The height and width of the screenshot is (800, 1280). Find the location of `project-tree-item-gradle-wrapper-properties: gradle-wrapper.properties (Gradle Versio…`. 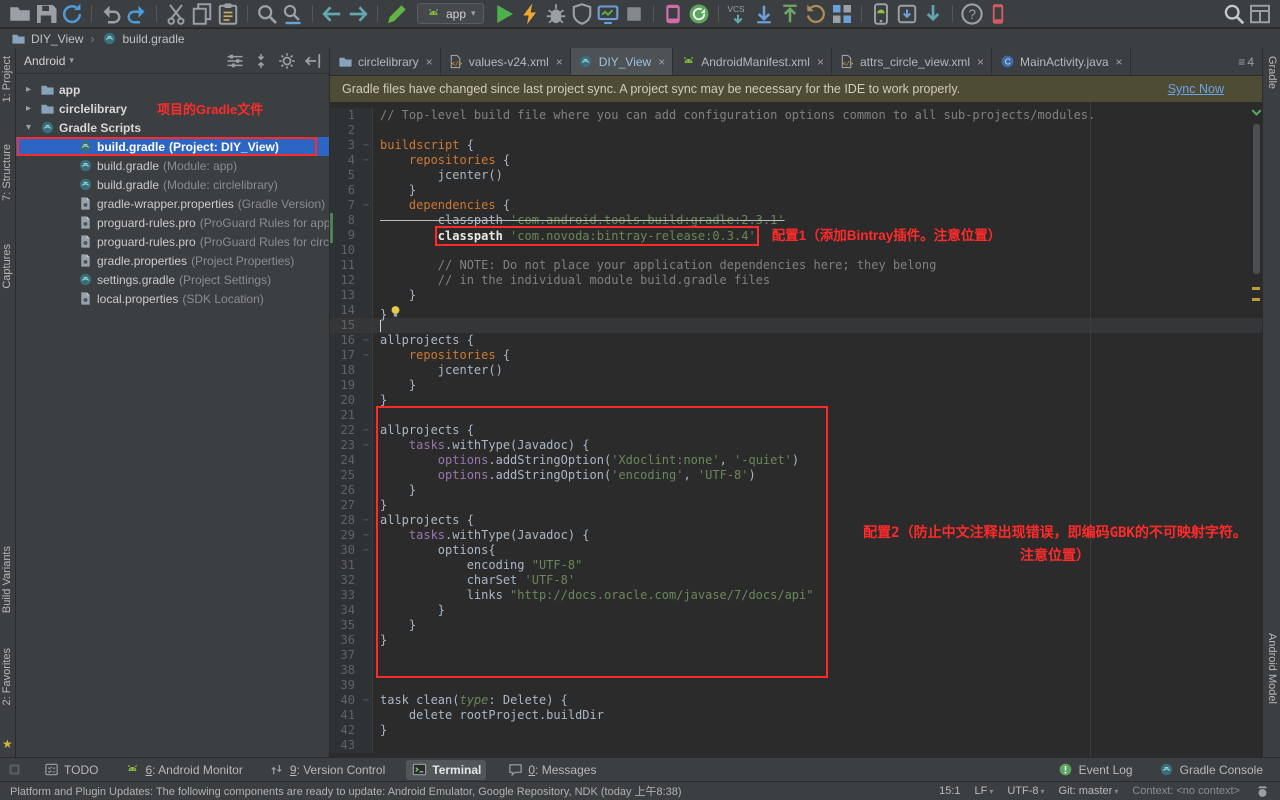

project-tree-item-gradle-wrapper-properties: gradle-wrapper.properties (Gradle Versio… is located at coordinates (172, 203).